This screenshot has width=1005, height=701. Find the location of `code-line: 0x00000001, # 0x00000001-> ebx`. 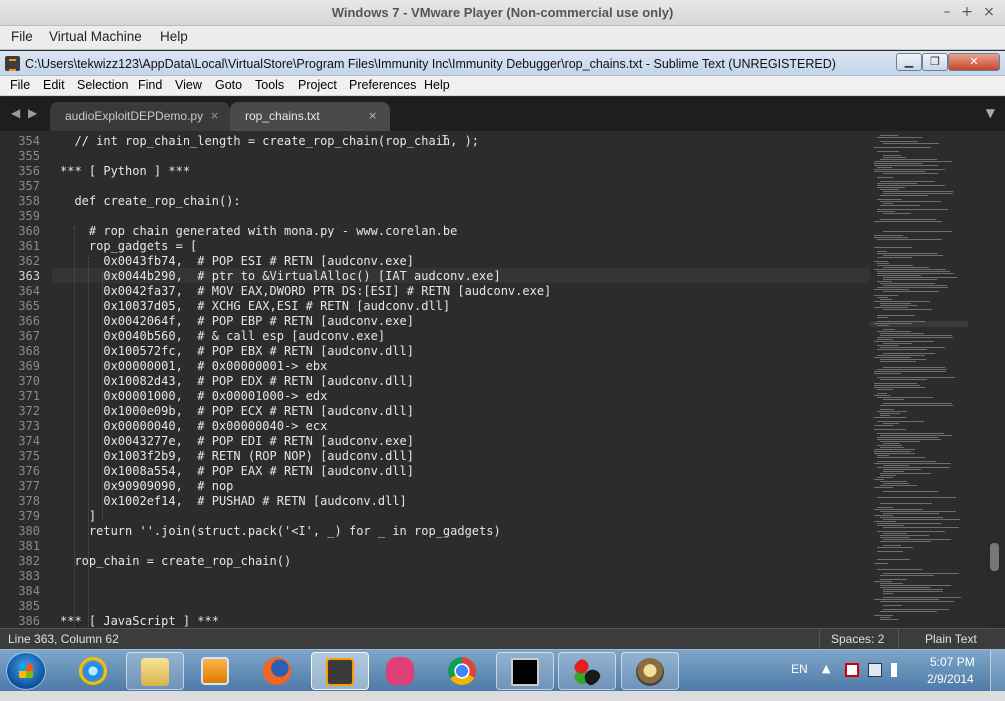

code-line: 0x00000001, # 0x00000001-> ebx is located at coordinates (193, 366).